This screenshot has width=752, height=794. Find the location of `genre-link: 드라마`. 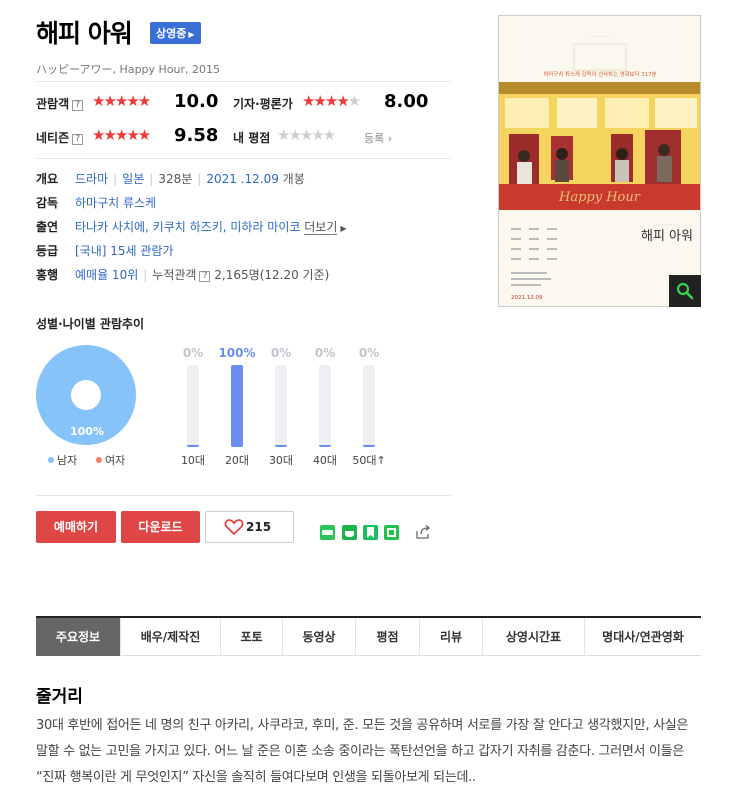

genre-link: 드라마 is located at coordinates (91, 179).